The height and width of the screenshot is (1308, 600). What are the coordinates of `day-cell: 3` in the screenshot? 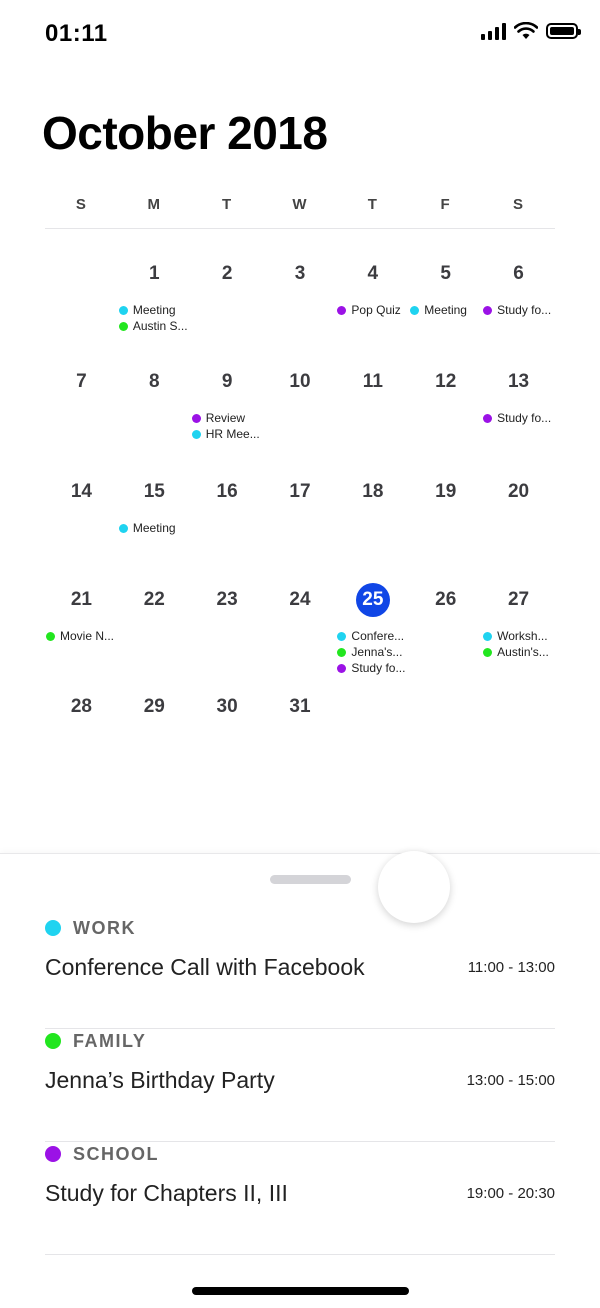 It's located at (300, 307).